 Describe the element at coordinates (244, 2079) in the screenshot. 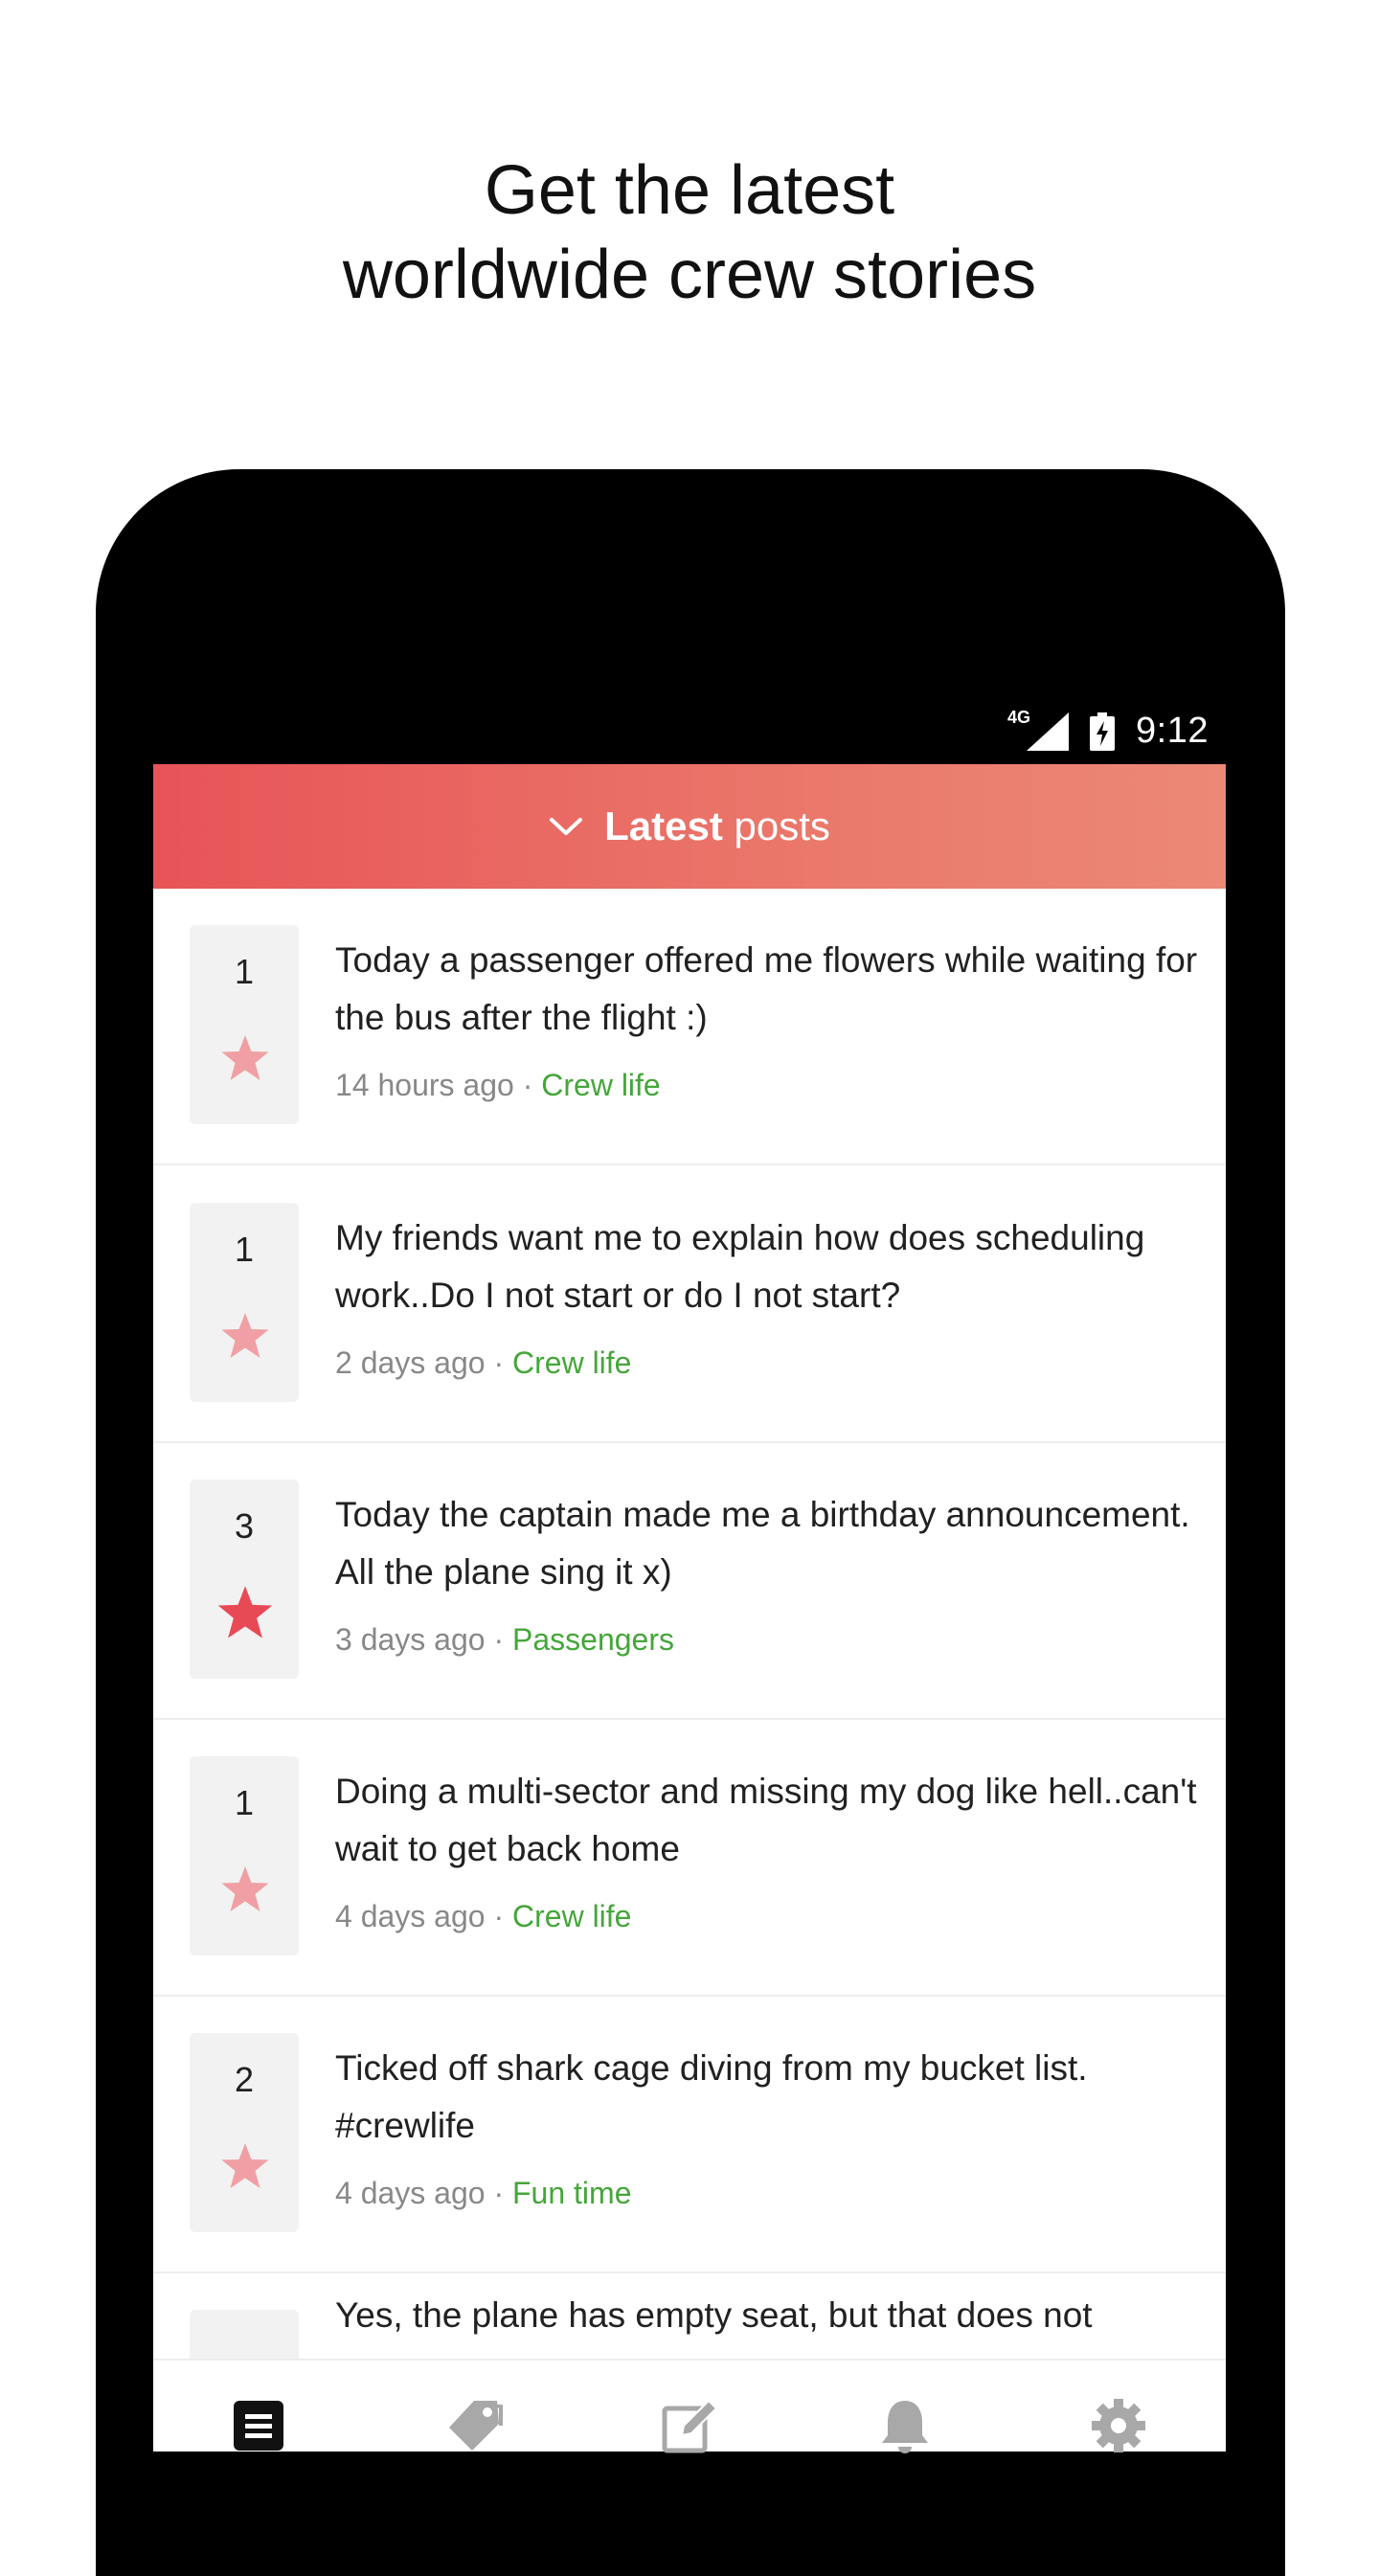

I see `vote-count: 2` at that location.